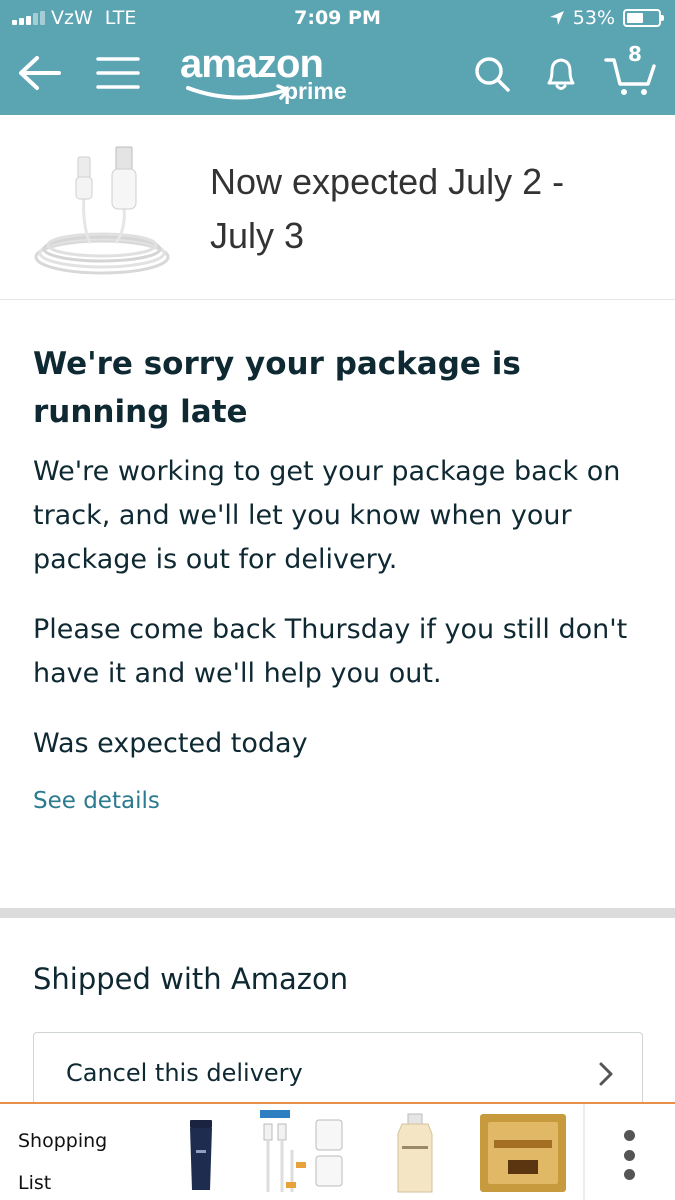 The width and height of the screenshot is (675, 1200). I want to click on product-image, so click(102, 210).